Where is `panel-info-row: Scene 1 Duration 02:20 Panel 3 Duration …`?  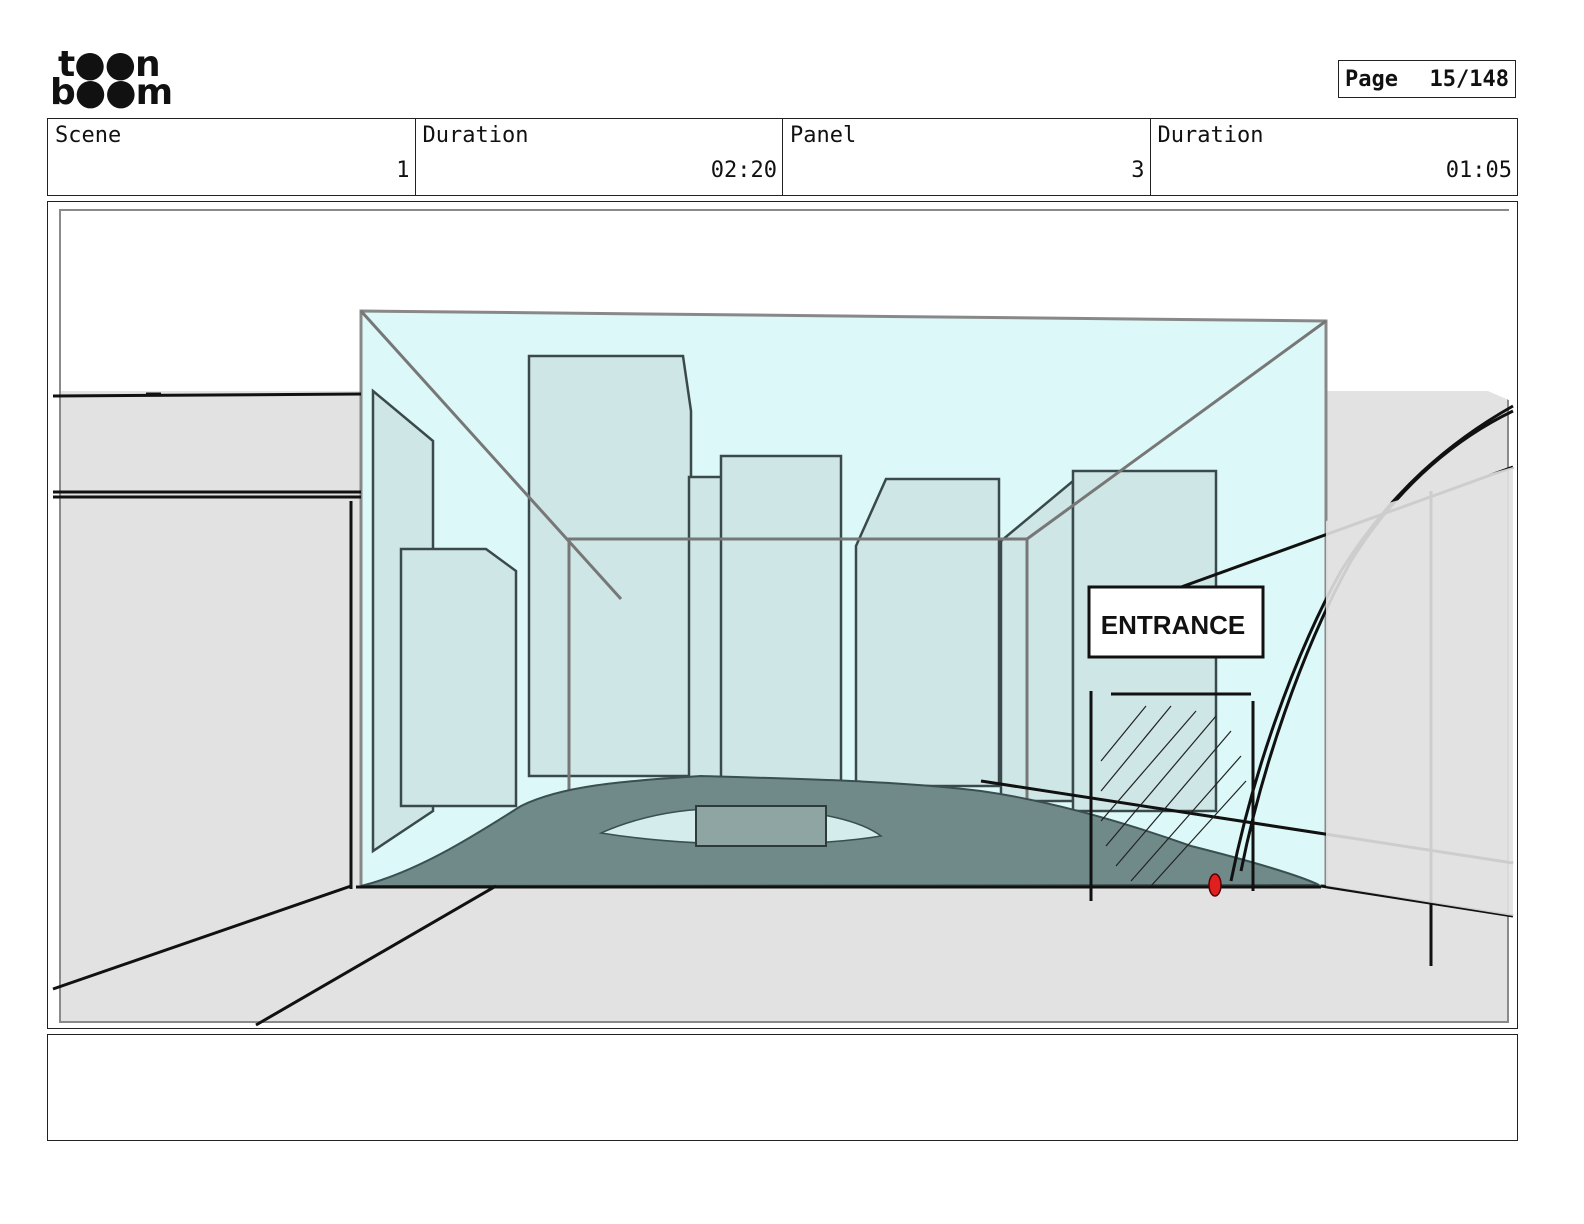
panel-info-row: Scene 1 Duration 02:20 Panel 3 Duration … is located at coordinates (782, 157).